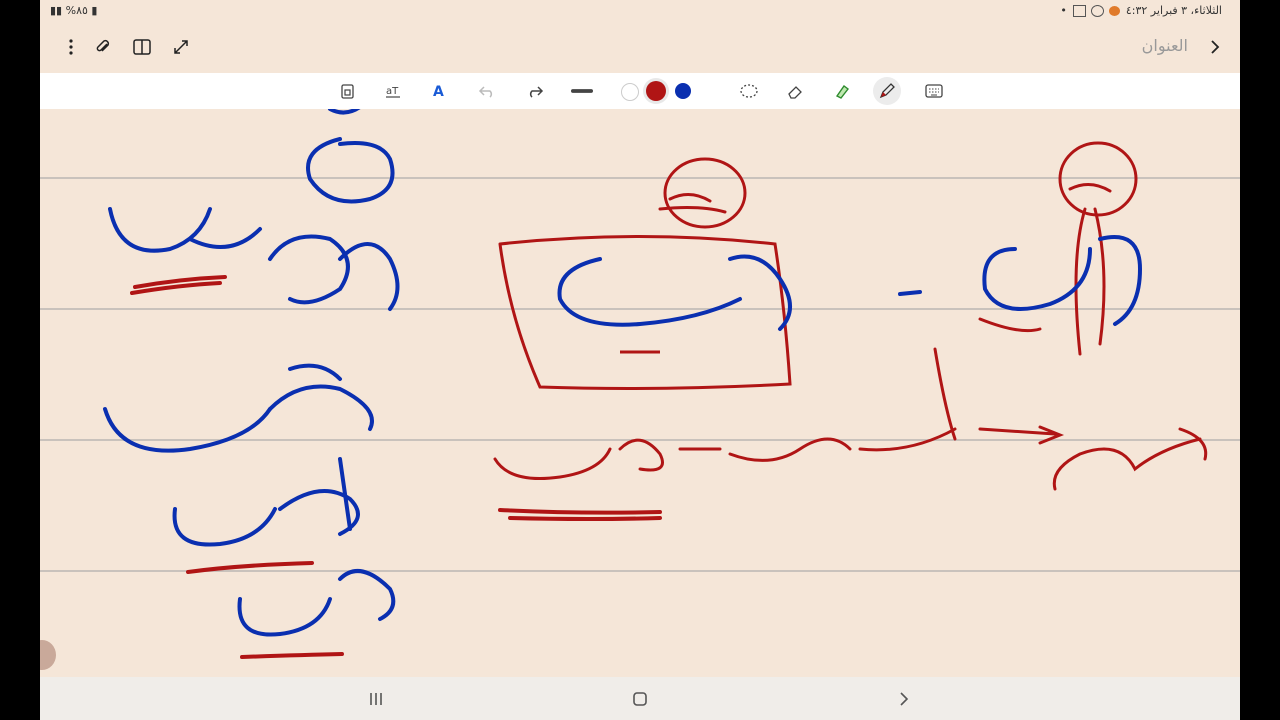 This screenshot has height=720, width=1280. What do you see at coordinates (237, 467) in the screenshot?
I see `red-underlines-left` at bounding box center [237, 467].